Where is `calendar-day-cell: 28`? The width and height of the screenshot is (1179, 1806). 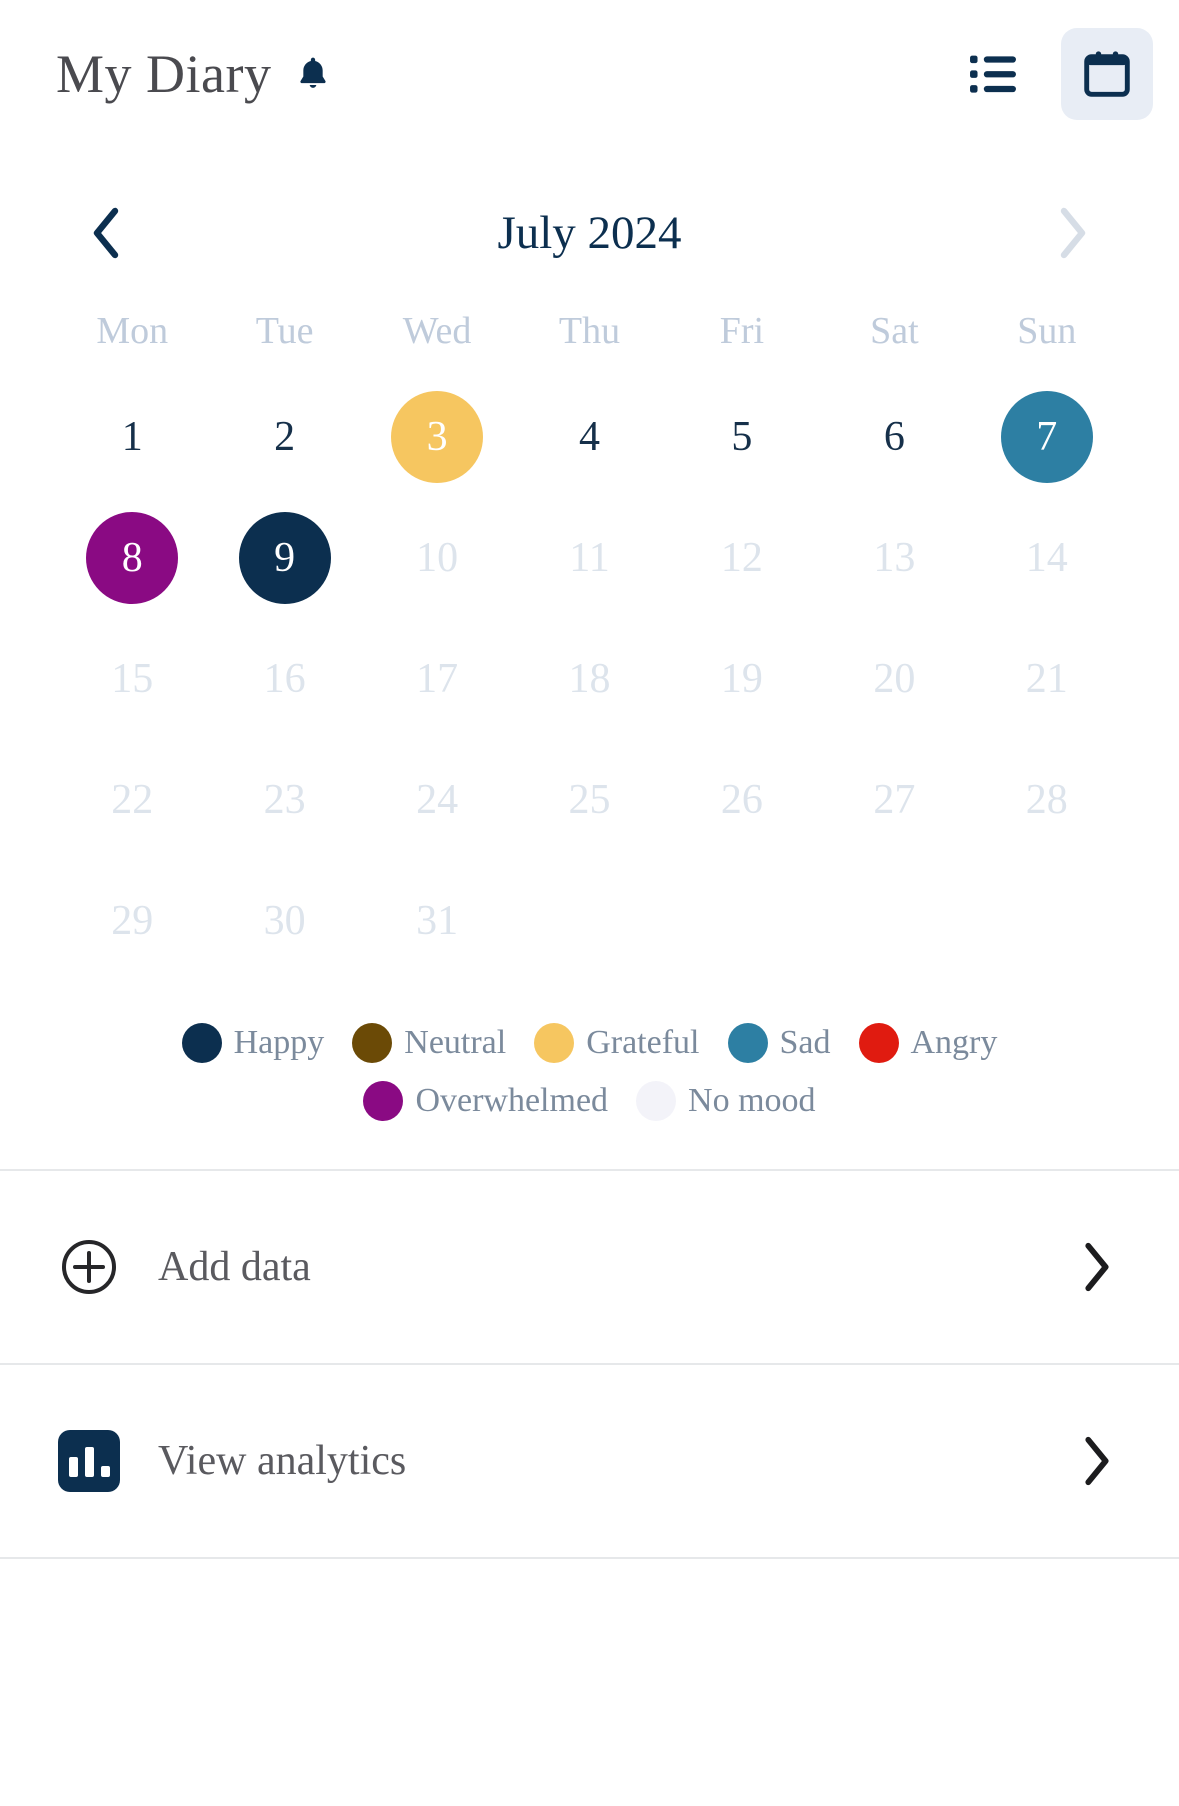 calendar-day-cell: 28 is located at coordinates (1047, 799).